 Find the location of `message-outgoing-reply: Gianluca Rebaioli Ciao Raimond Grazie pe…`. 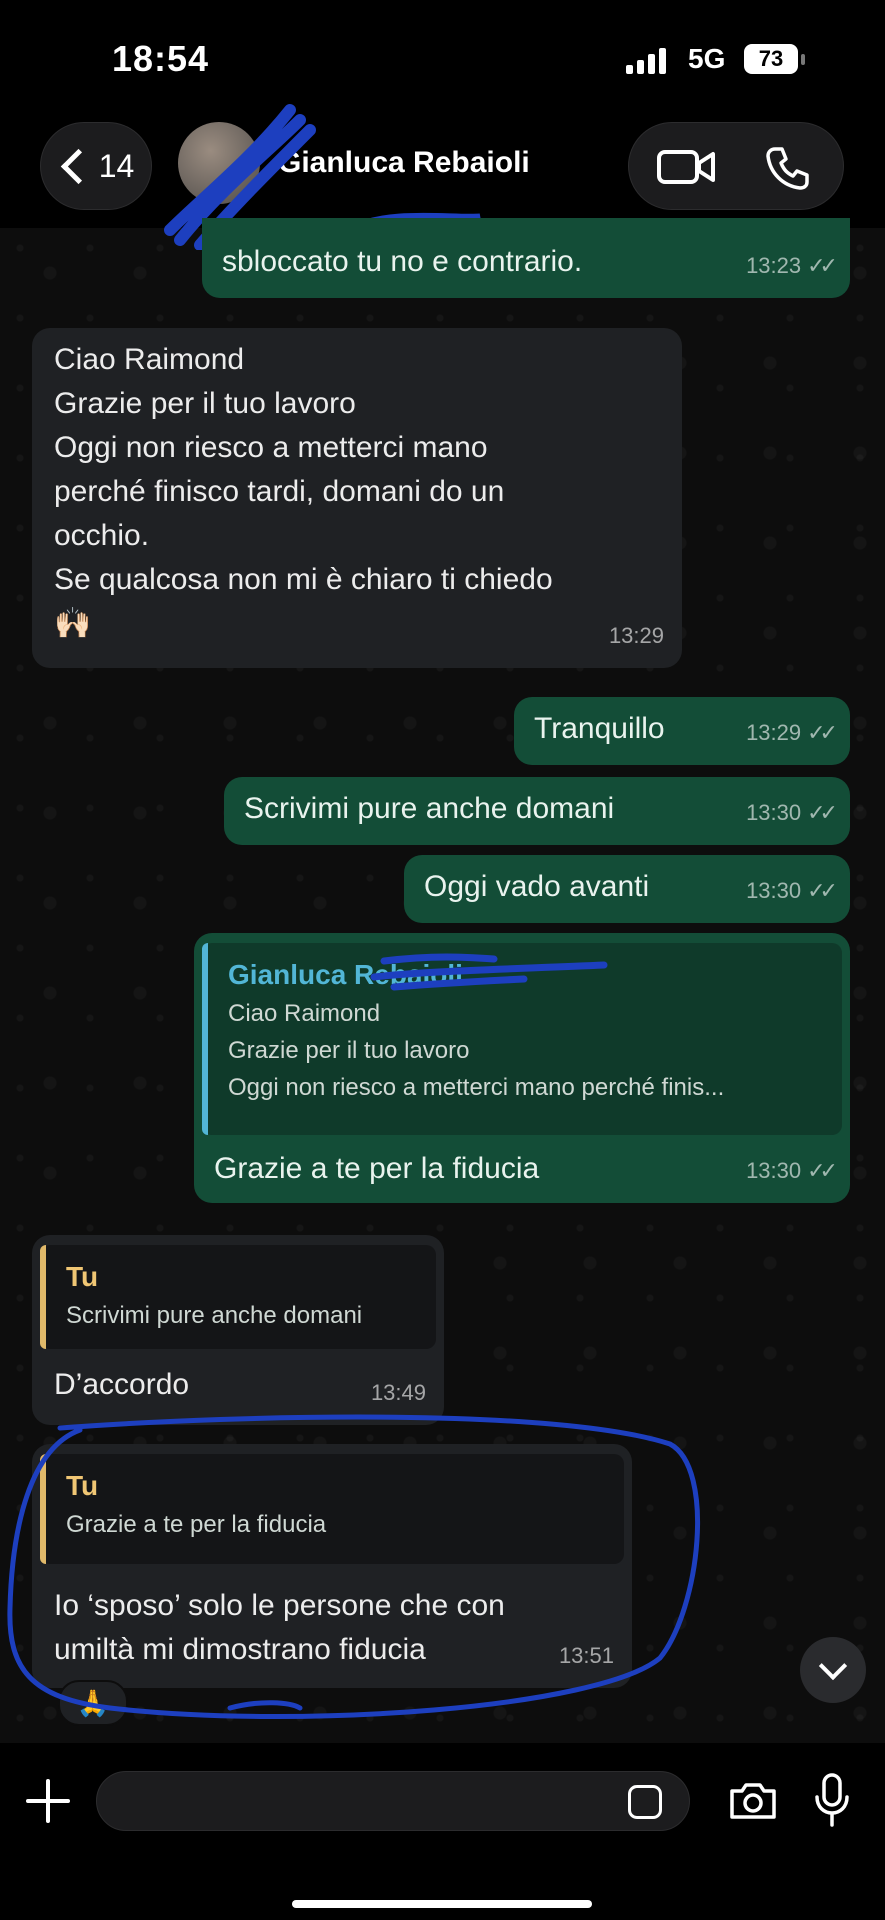

message-outgoing-reply: Gianluca Rebaioli Ciao Raimond Grazie pe… is located at coordinates (522, 1068).